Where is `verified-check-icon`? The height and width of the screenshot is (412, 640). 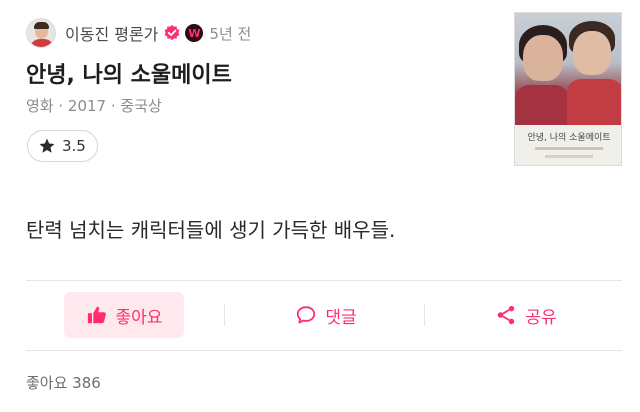
verified-check-icon is located at coordinates (172, 32).